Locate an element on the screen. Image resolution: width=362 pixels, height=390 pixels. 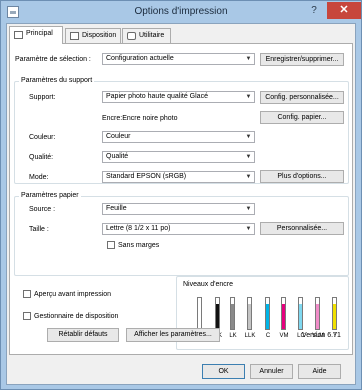
tab-utilitaire-label: Utilitaire is located at coordinates (152, 35).